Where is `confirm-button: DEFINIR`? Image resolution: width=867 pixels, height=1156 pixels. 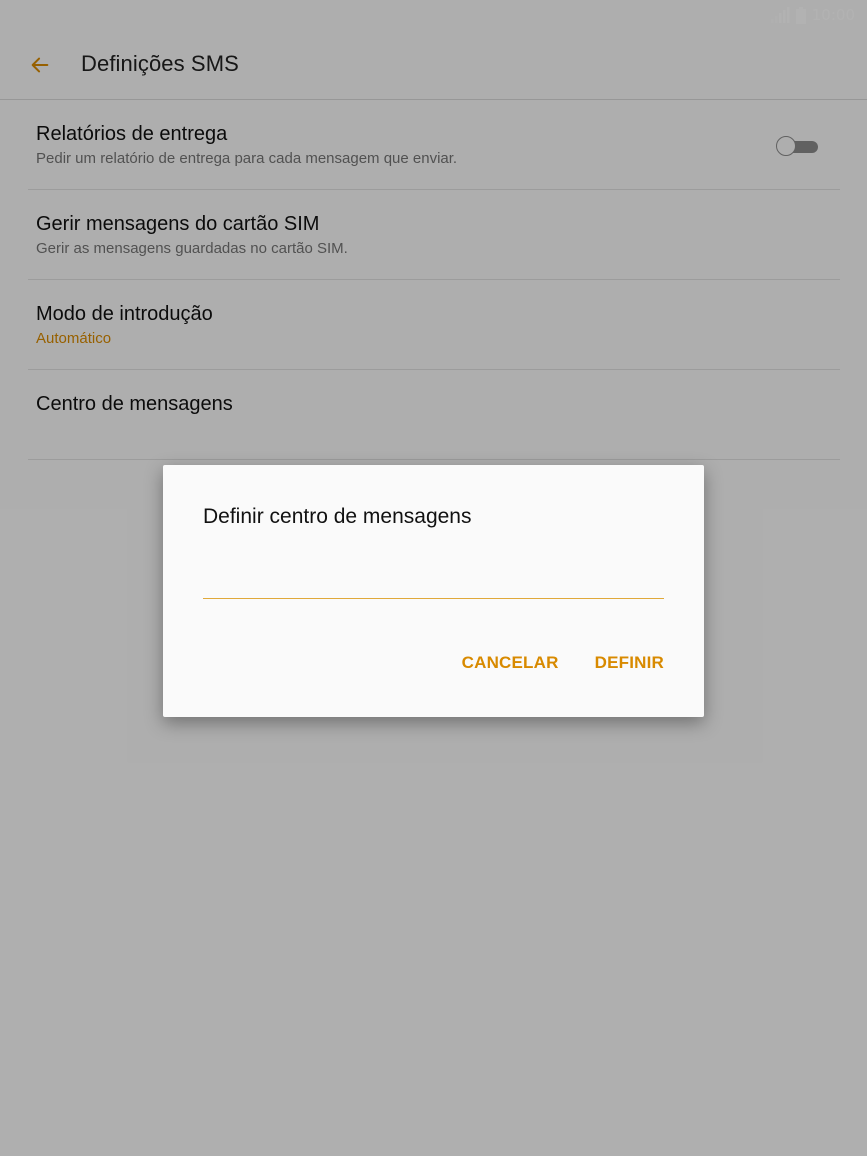
confirm-button: DEFINIR is located at coordinates (629, 663).